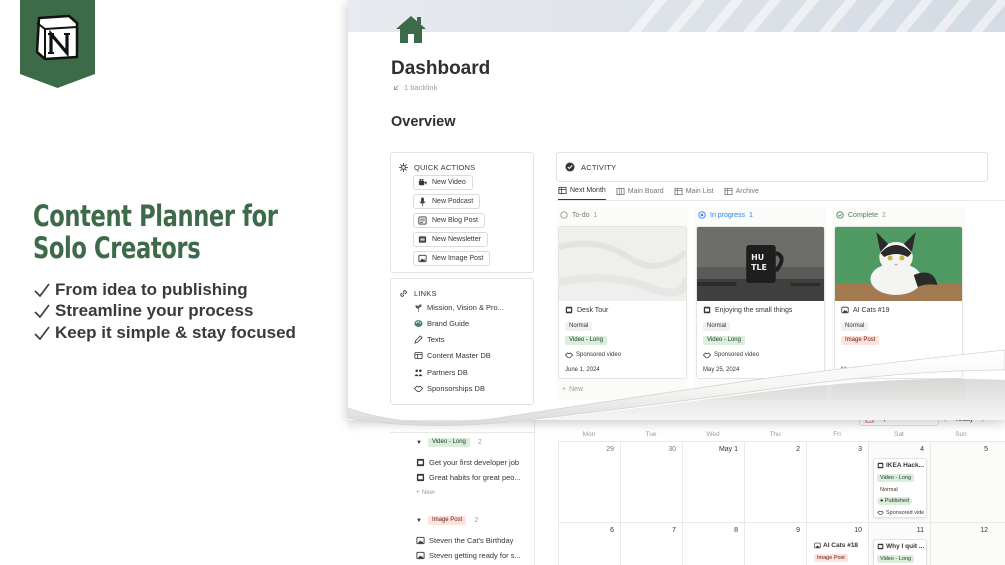 The image size is (1005, 565). I want to click on calendar-day: 2, so click(776, 482).